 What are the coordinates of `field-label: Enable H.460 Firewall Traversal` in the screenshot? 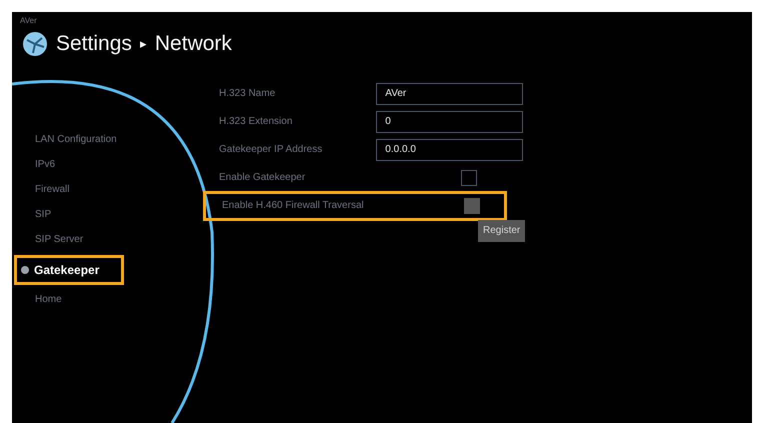 It's located at (293, 206).